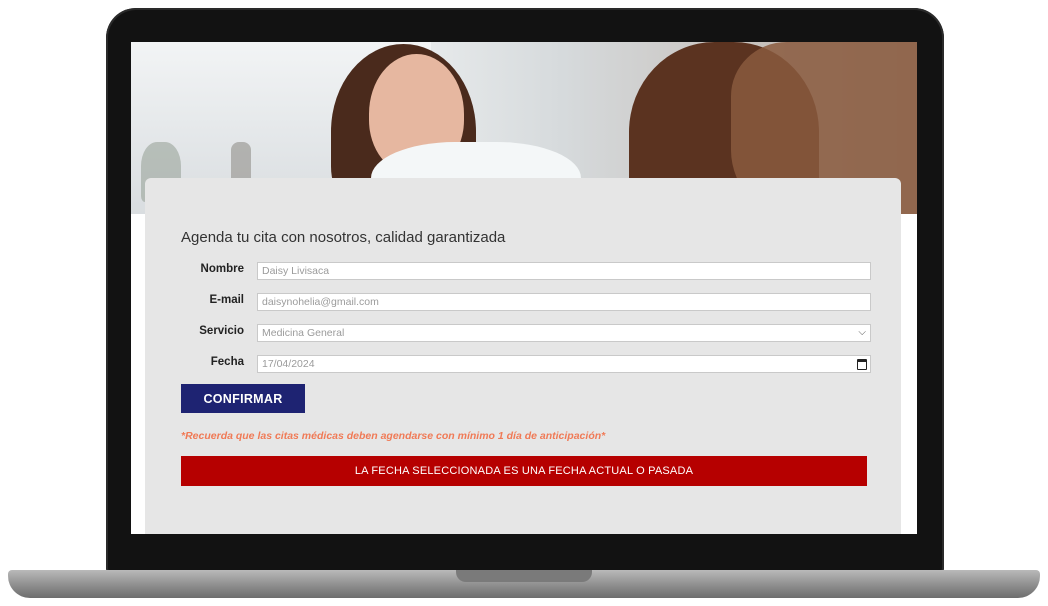 This screenshot has width=1048, height=606. Describe the element at coordinates (564, 271) in the screenshot. I see `name-input: Daisy Livisaca` at that location.